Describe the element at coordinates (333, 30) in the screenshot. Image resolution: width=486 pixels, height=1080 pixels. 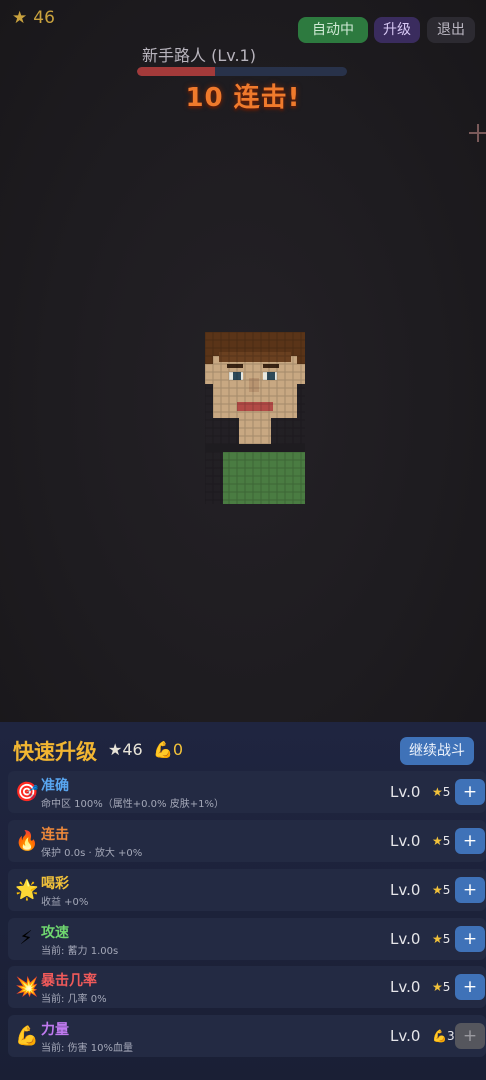
I see `auto-button: 自动中` at that location.